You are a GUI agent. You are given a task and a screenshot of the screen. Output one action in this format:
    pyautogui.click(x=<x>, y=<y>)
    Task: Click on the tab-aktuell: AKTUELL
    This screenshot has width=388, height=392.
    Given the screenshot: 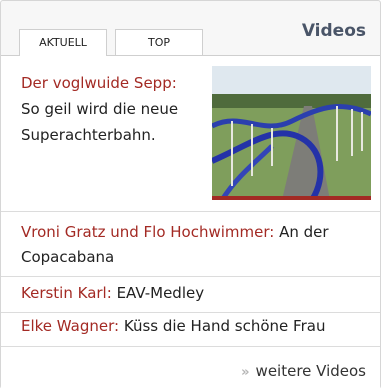 What is the action you would take?
    pyautogui.click(x=63, y=42)
    